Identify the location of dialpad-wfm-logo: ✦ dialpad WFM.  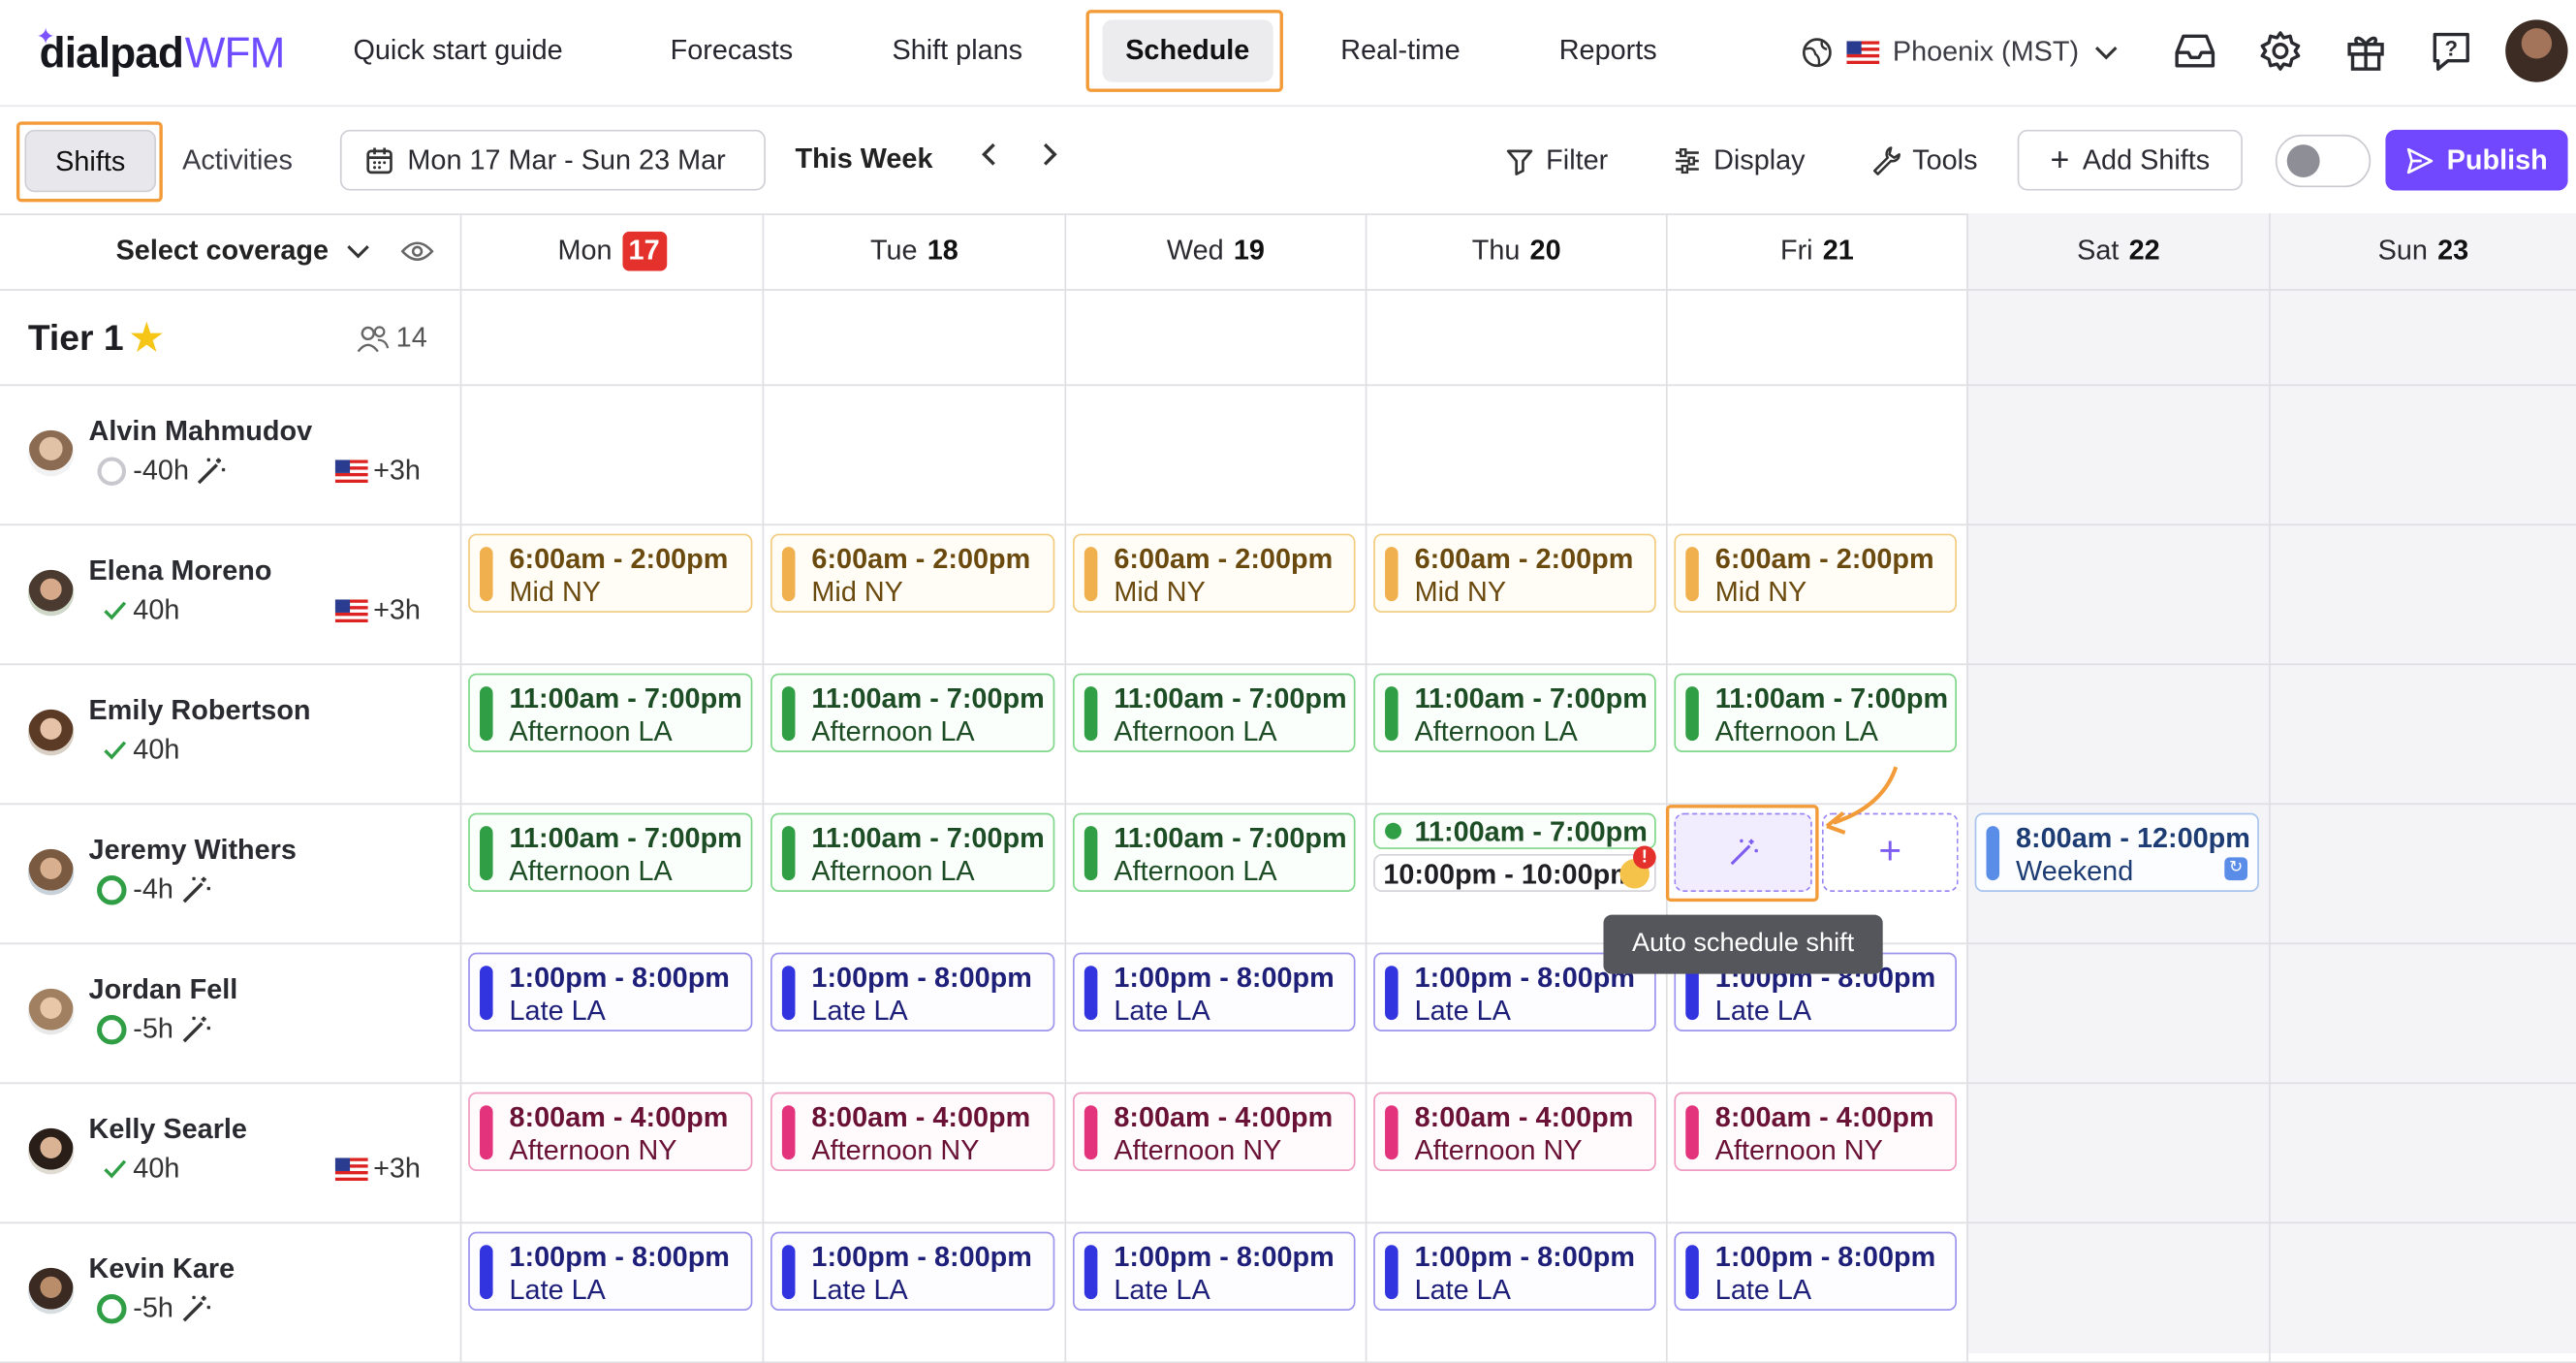
(160, 52).